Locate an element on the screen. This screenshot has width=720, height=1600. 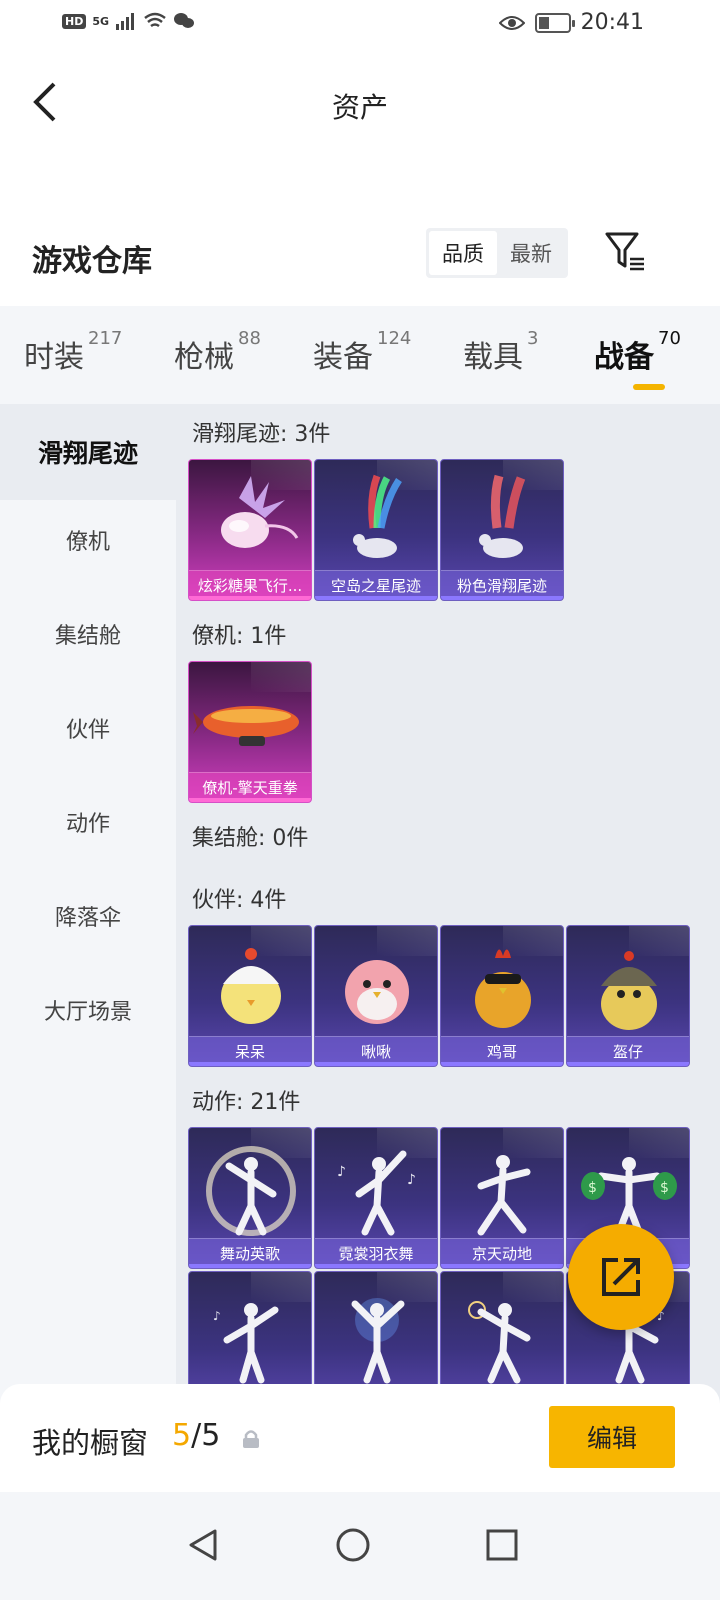
item-card: 呆呆 is located at coordinates (250, 996).